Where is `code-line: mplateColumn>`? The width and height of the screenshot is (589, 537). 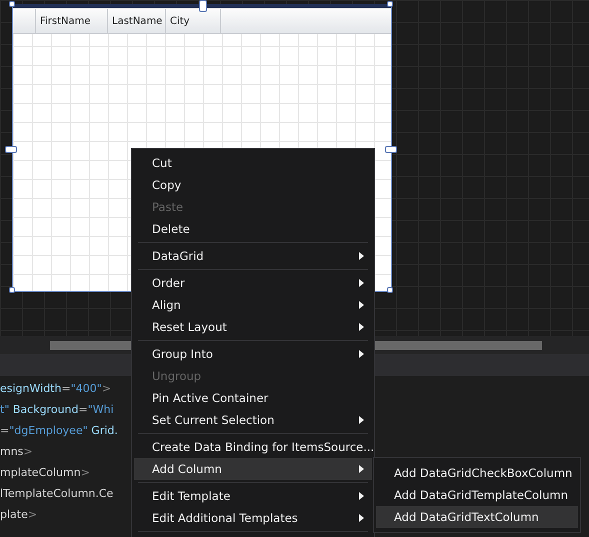 code-line: mplateColumn> is located at coordinates (45, 473).